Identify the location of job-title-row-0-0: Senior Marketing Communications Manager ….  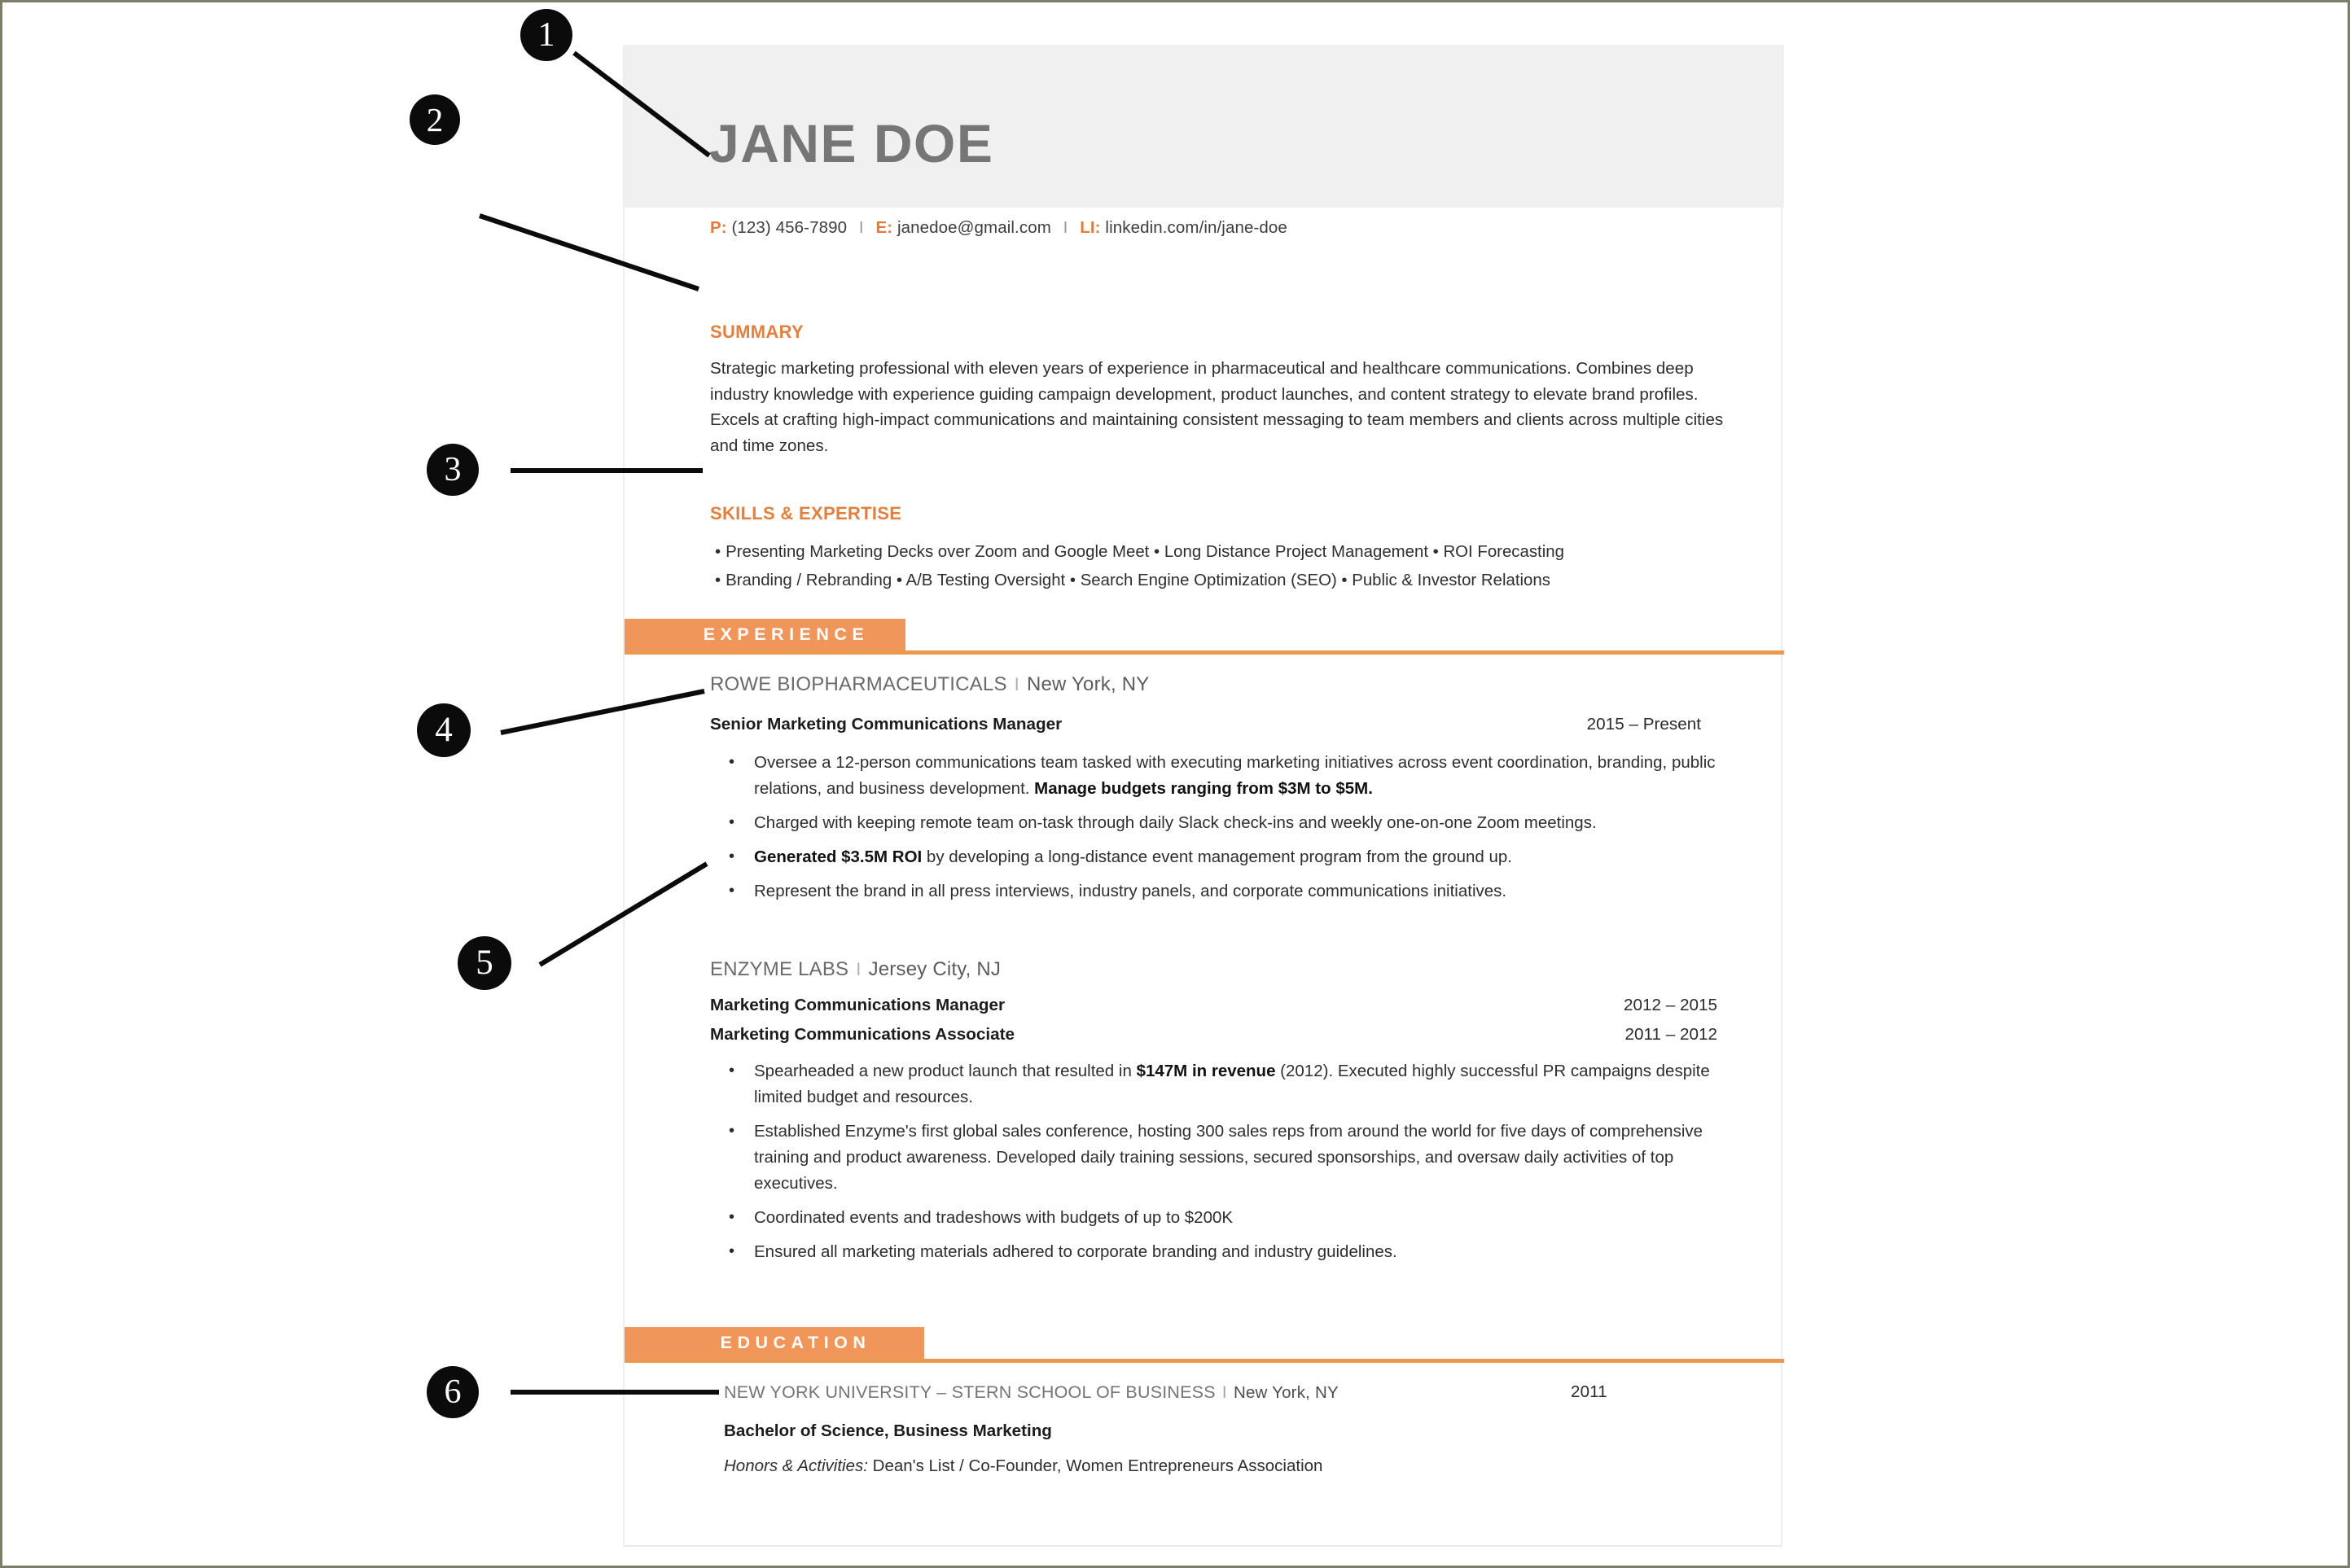
(1225, 724).